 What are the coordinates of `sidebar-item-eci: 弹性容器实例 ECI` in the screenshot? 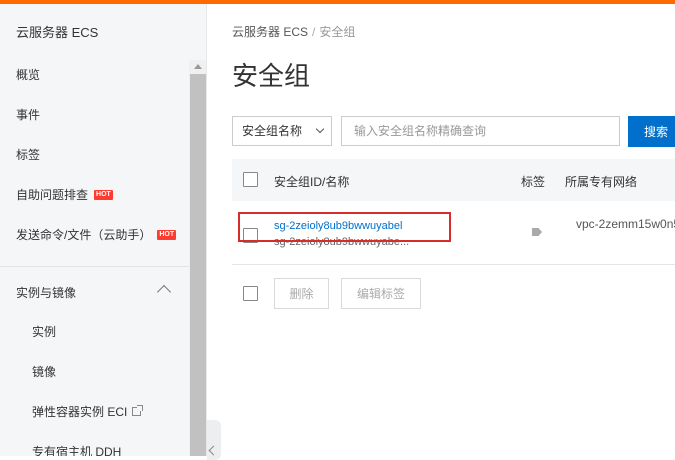 It's located at (88, 411).